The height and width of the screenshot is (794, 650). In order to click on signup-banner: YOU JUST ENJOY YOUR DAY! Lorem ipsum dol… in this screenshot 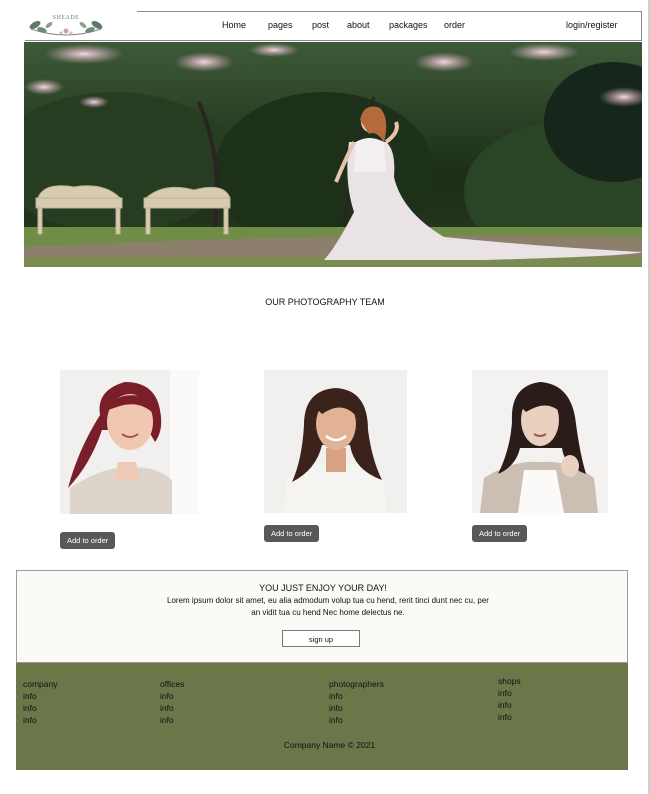, I will do `click(322, 616)`.